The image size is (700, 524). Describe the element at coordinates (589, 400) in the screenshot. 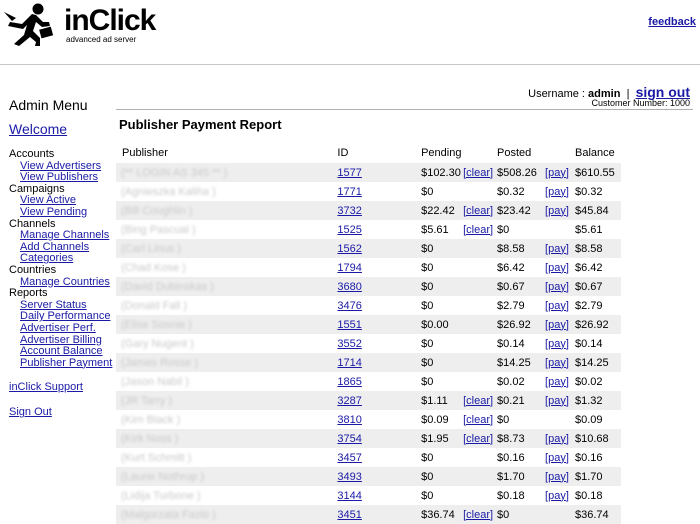

I see `balance-amount: $1.32` at that location.